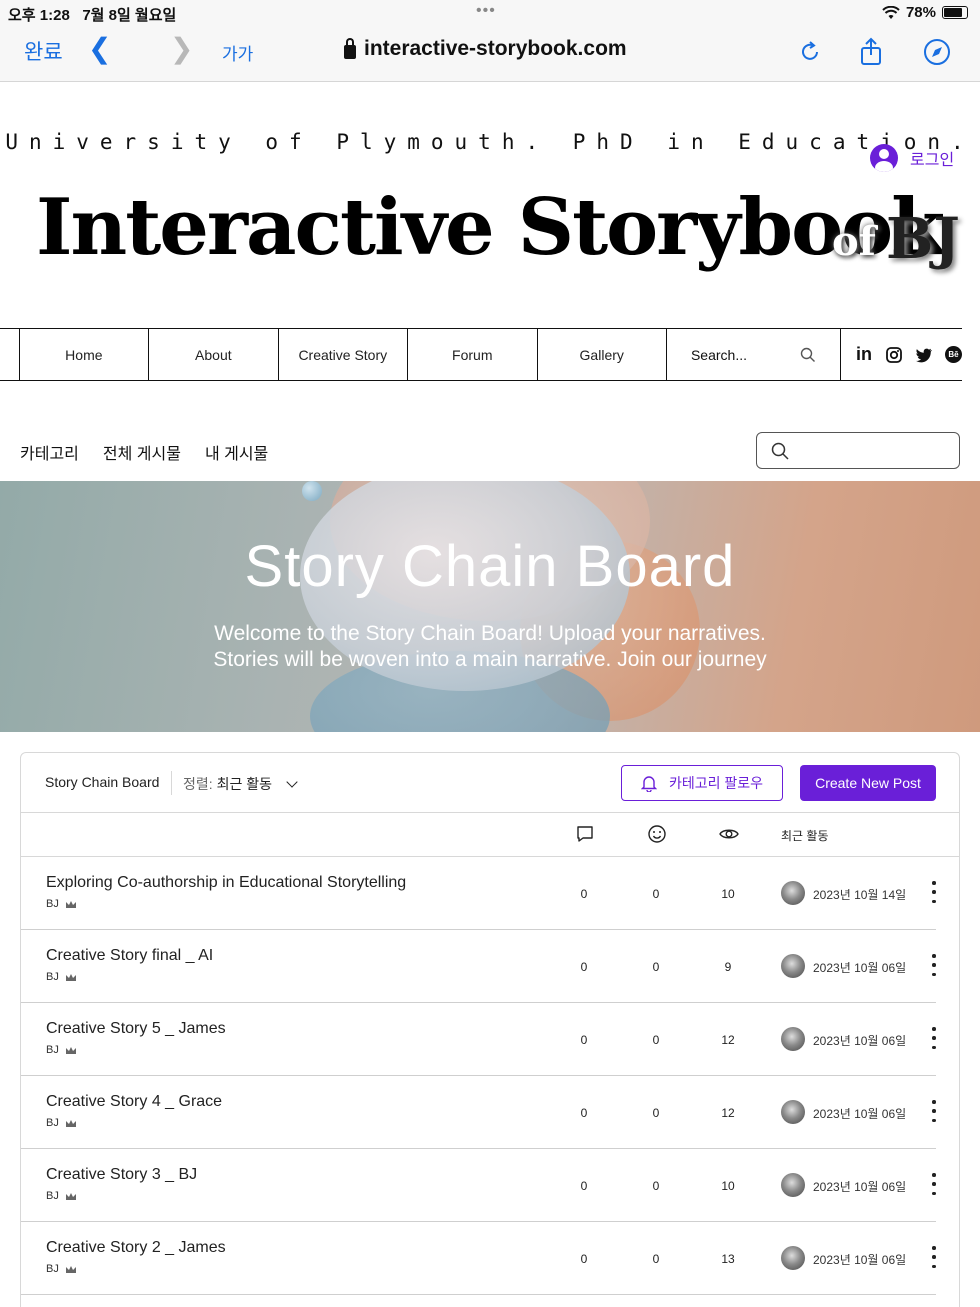 The height and width of the screenshot is (1307, 980). Describe the element at coordinates (478, 1185) in the screenshot. I see `post-row: Creative Story 3 _ BJ BJ 0 0 10 2023년 10월 06일` at that location.